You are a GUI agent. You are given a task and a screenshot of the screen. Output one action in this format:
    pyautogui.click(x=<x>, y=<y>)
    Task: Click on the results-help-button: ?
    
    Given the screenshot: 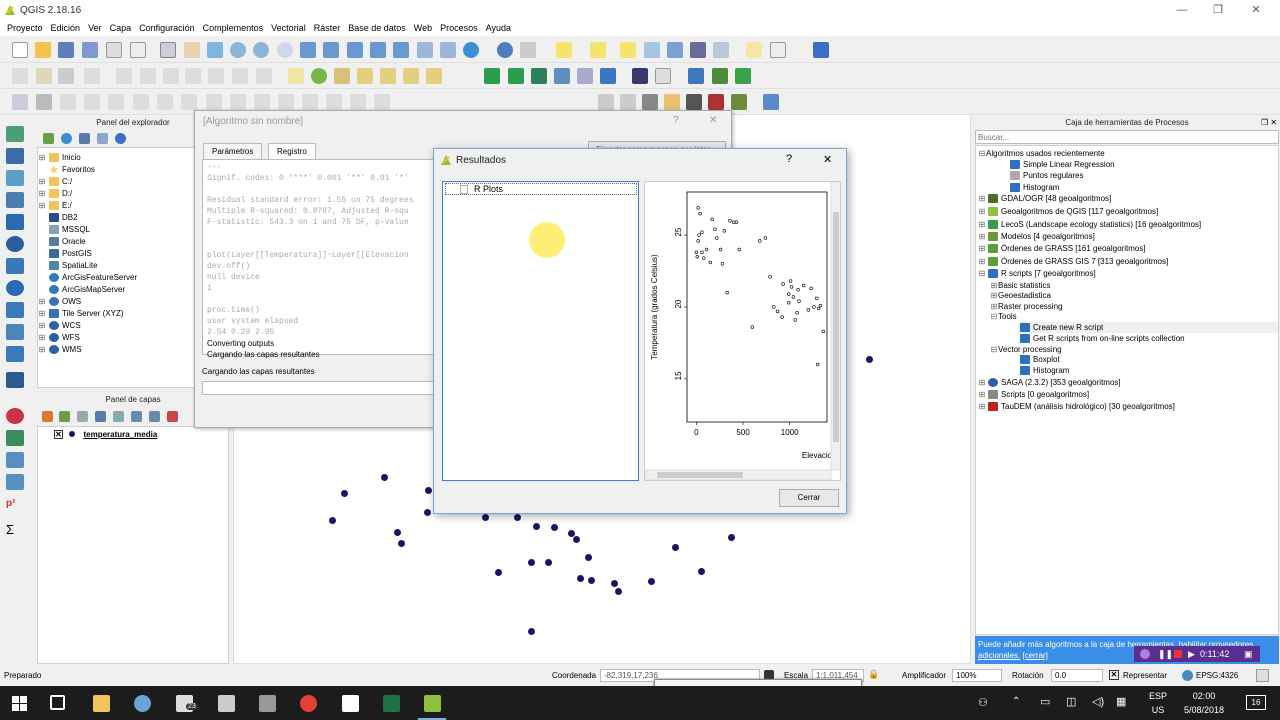 What is the action you would take?
    pyautogui.click(x=789, y=159)
    